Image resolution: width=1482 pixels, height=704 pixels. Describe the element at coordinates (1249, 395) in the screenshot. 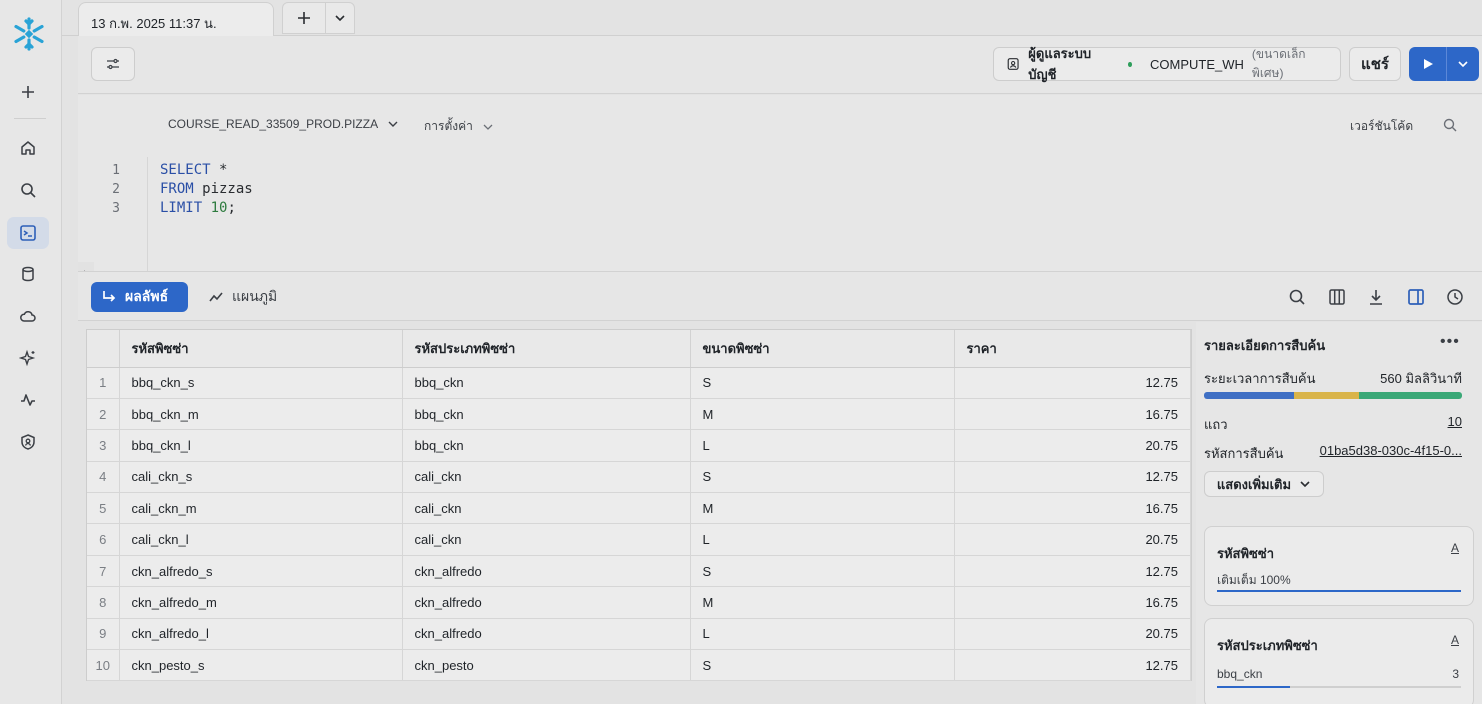

I see `duration-segment` at that location.